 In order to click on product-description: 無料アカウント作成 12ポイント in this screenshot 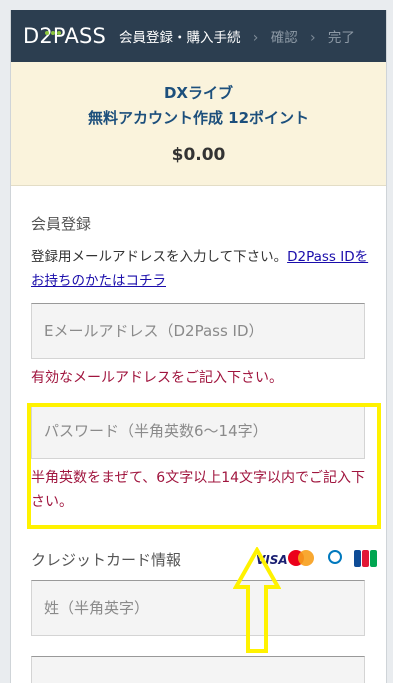, I will do `click(198, 118)`.